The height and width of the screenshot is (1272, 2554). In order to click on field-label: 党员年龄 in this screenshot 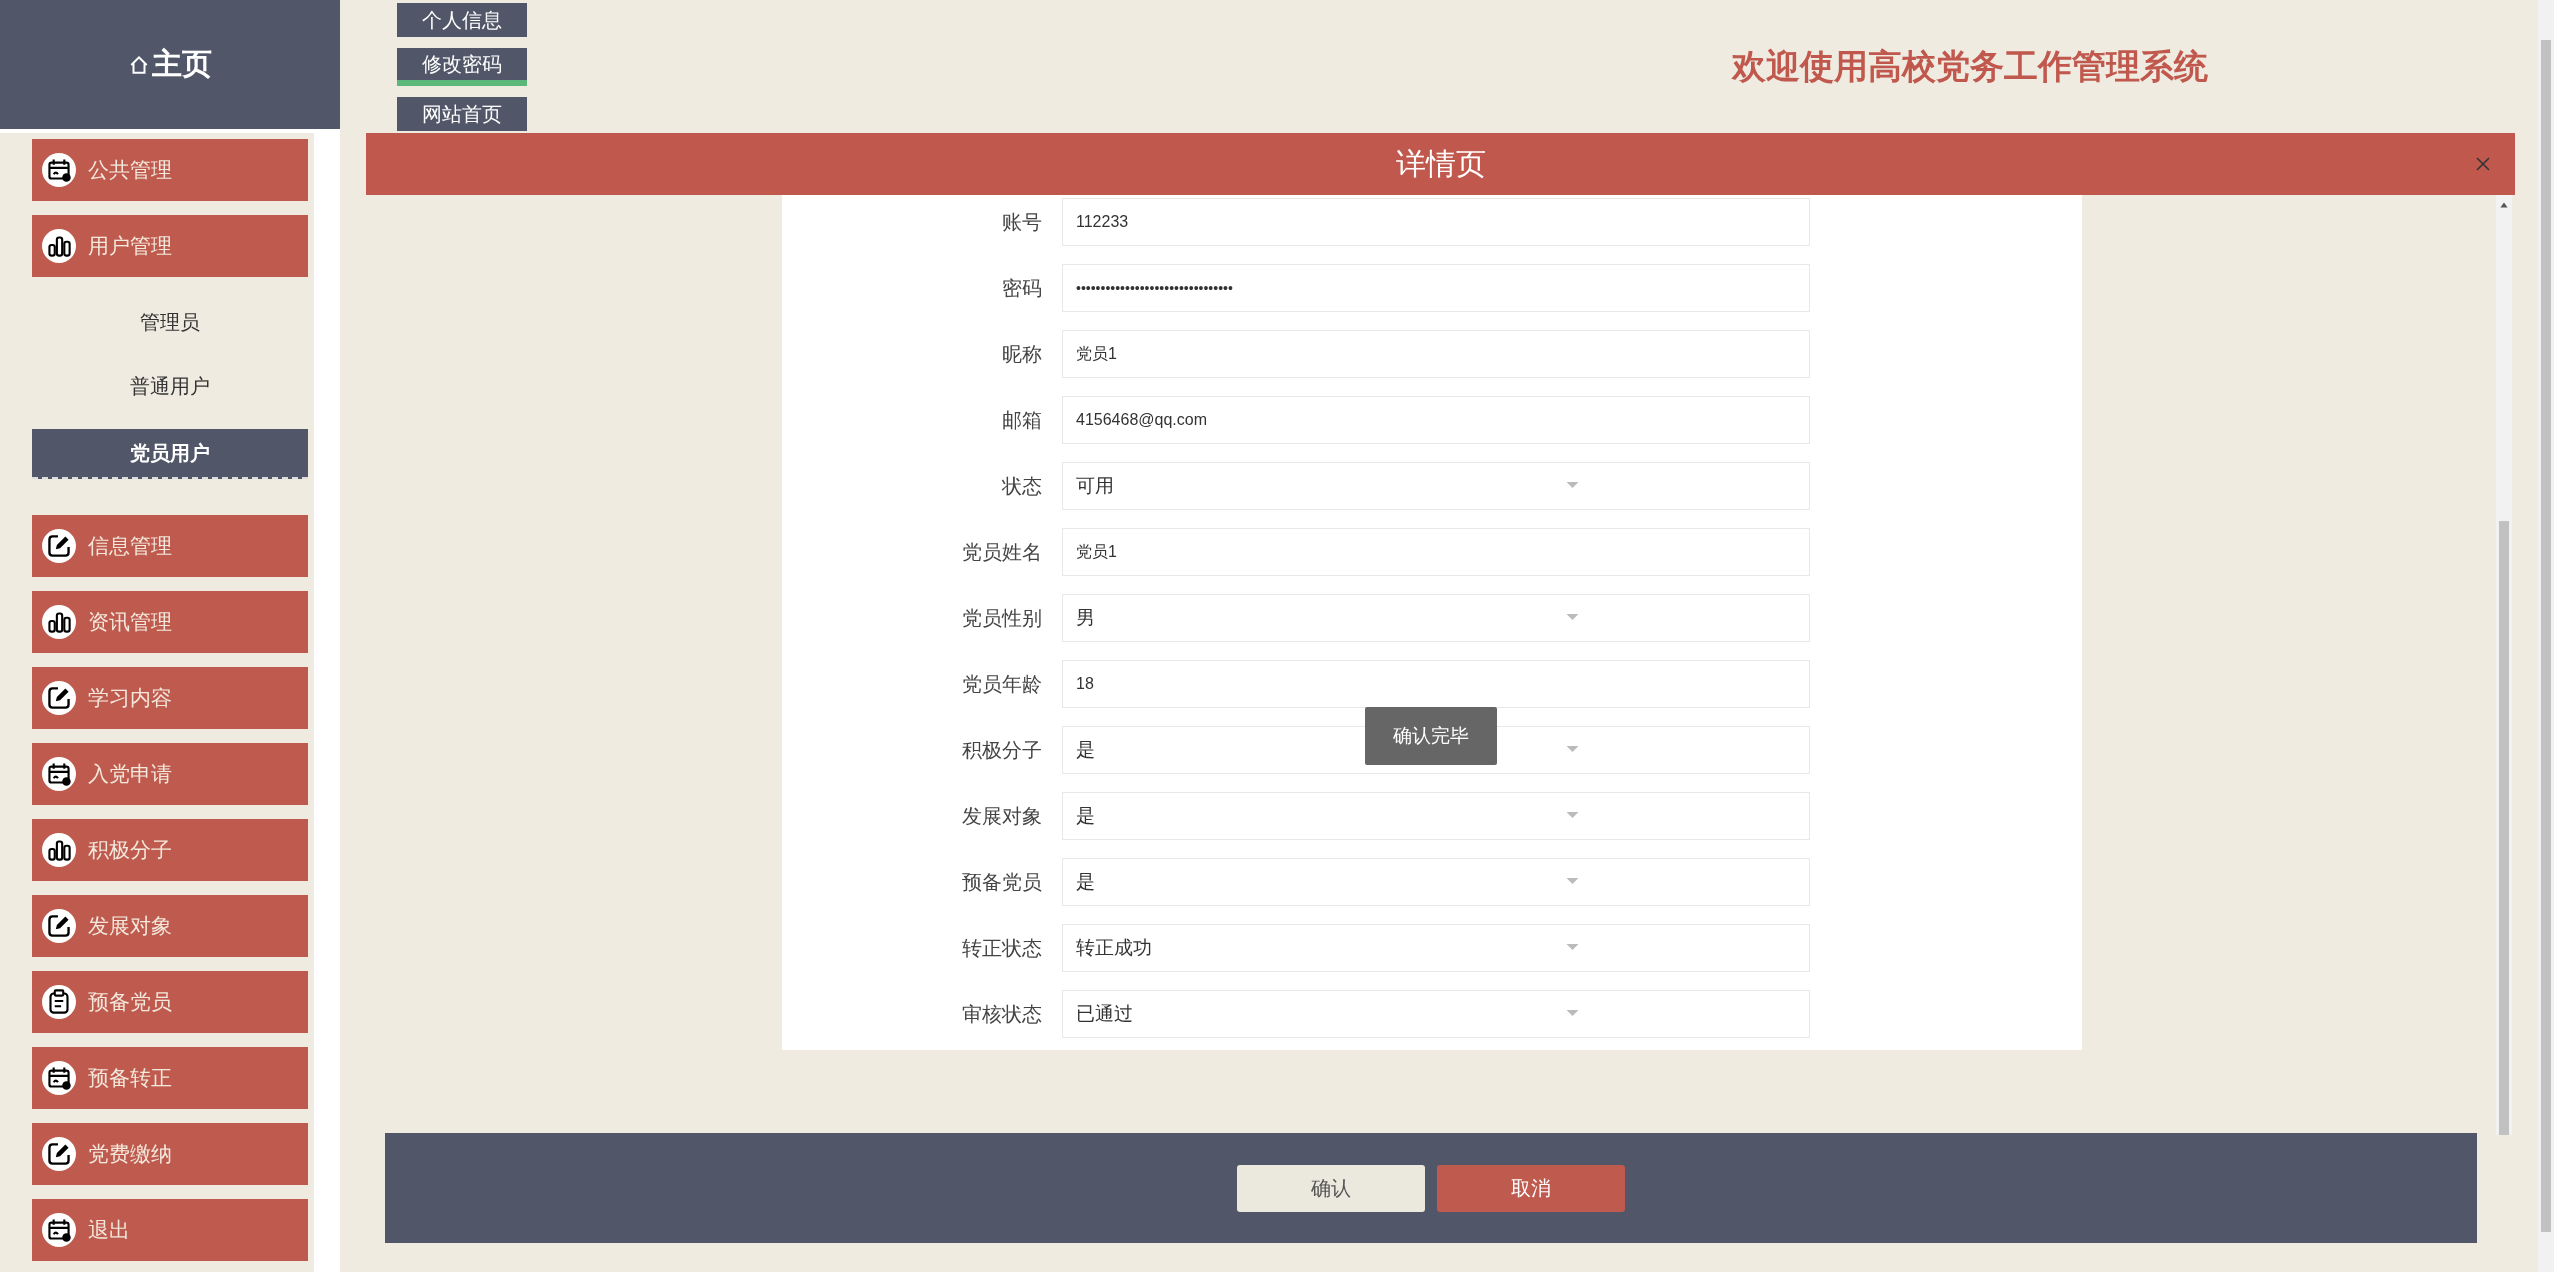, I will do `click(1001, 684)`.